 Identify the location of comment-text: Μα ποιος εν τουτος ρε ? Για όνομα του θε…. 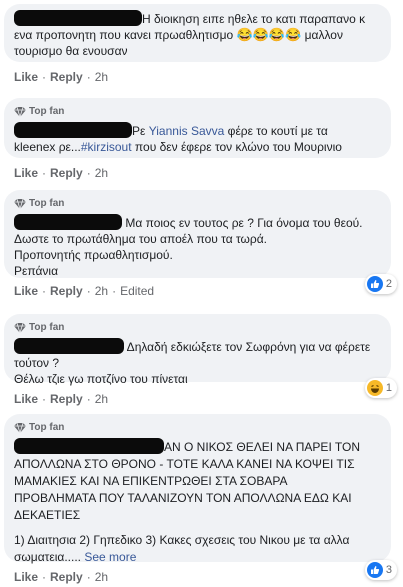
(188, 246).